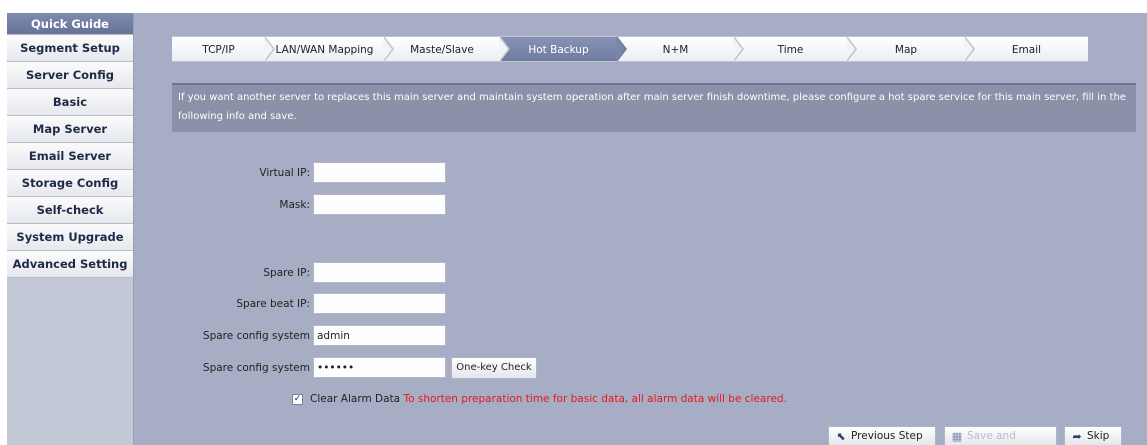 The height and width of the screenshot is (445, 1147). What do you see at coordinates (1077, 436) in the screenshot?
I see `skip-arrow-icon: ➦` at bounding box center [1077, 436].